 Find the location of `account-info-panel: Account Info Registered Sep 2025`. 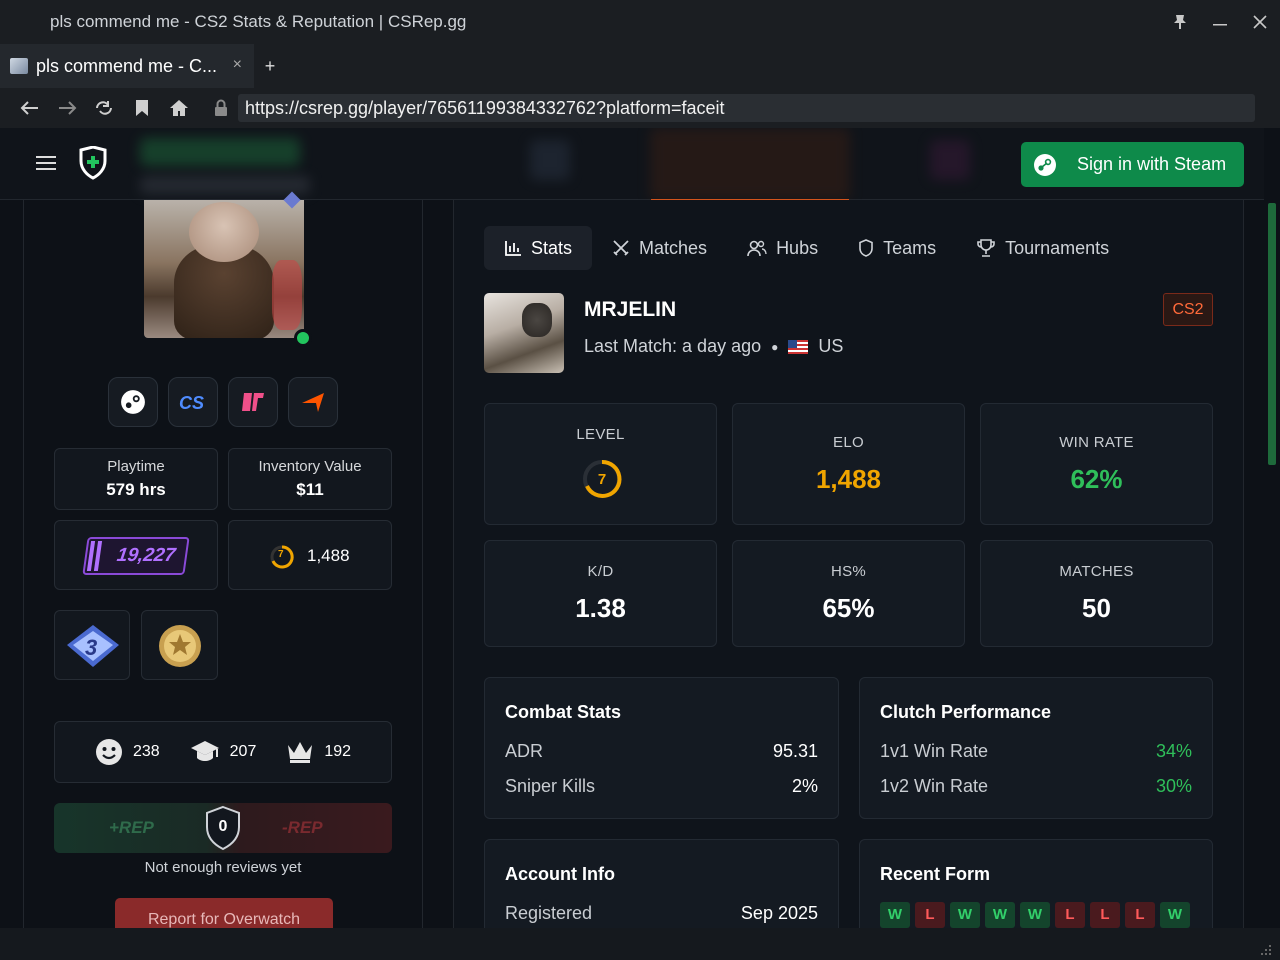

account-info-panel: Account Info Registered Sep 2025 is located at coordinates (661, 883).